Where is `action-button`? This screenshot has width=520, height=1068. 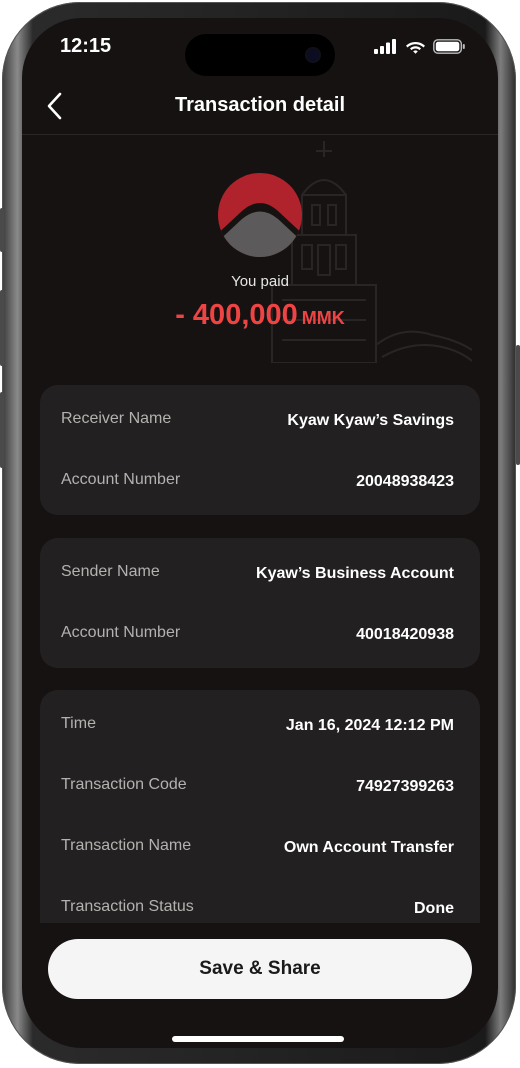
action-button is located at coordinates (2, 230).